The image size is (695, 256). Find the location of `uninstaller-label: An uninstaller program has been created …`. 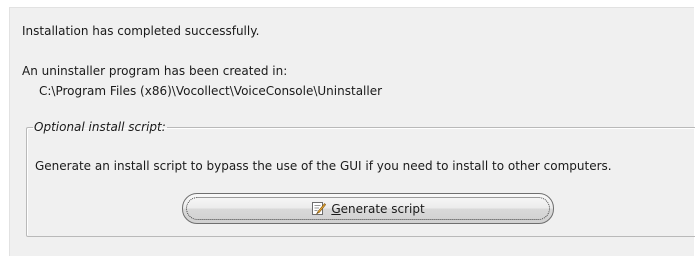

uninstaller-label: An uninstaller program has been created … is located at coordinates (155, 71).